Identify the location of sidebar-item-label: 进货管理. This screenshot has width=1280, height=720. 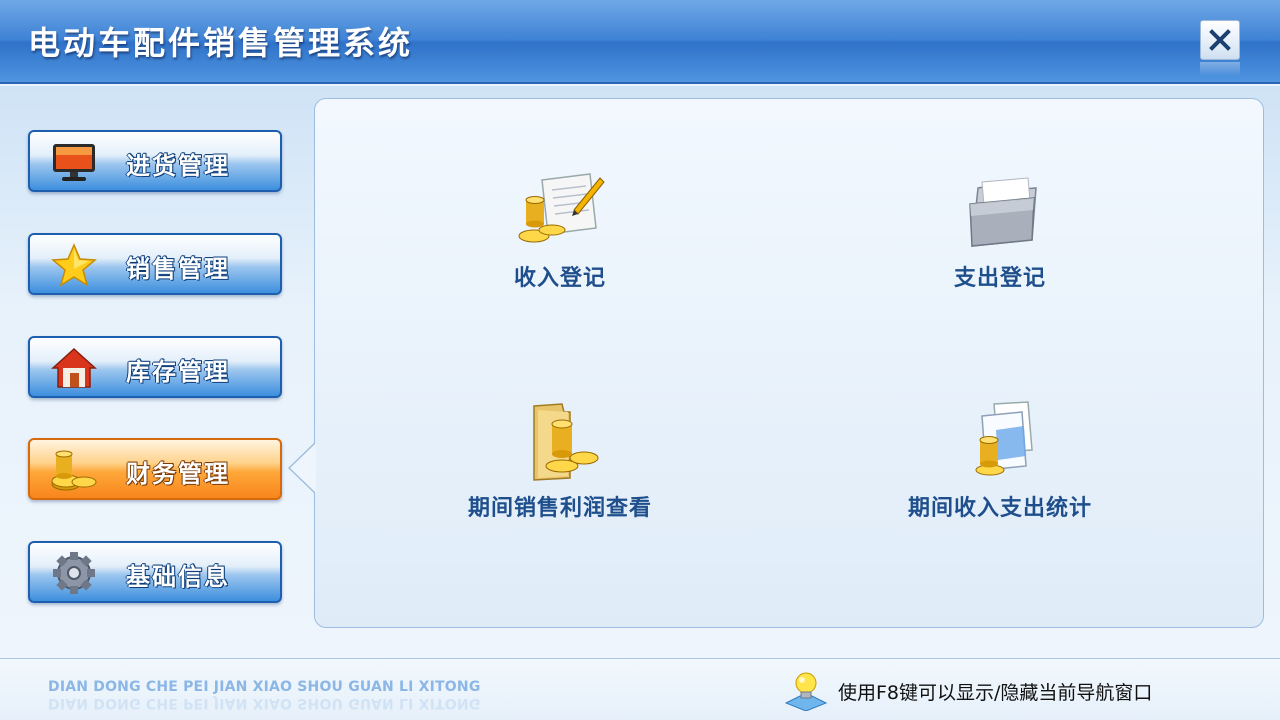
(178, 166).